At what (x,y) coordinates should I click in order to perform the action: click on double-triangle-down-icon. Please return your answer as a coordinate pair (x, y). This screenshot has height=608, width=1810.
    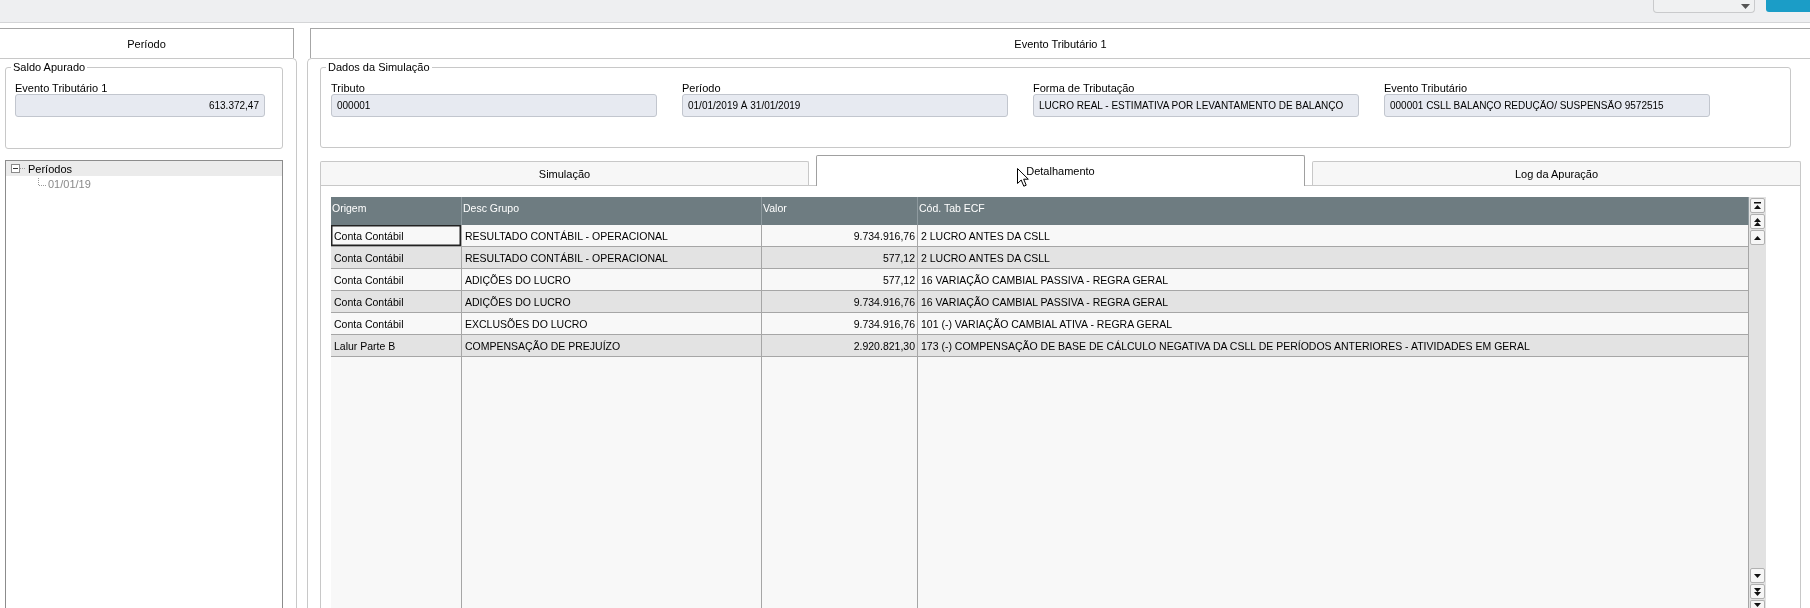
    Looking at the image, I should click on (1757, 591).